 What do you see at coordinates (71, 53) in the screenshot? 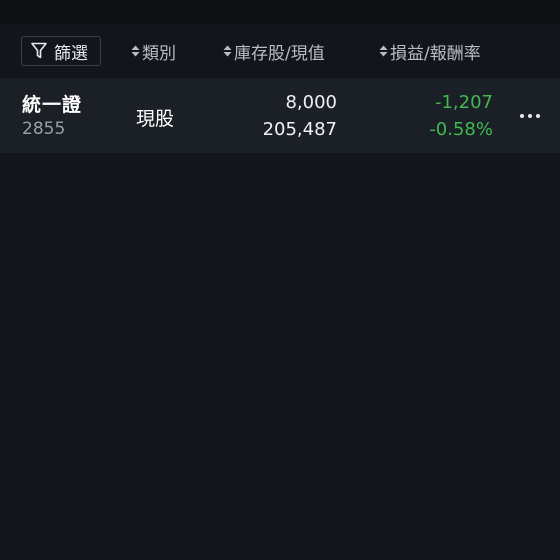
I see `filter-label: 篩選` at bounding box center [71, 53].